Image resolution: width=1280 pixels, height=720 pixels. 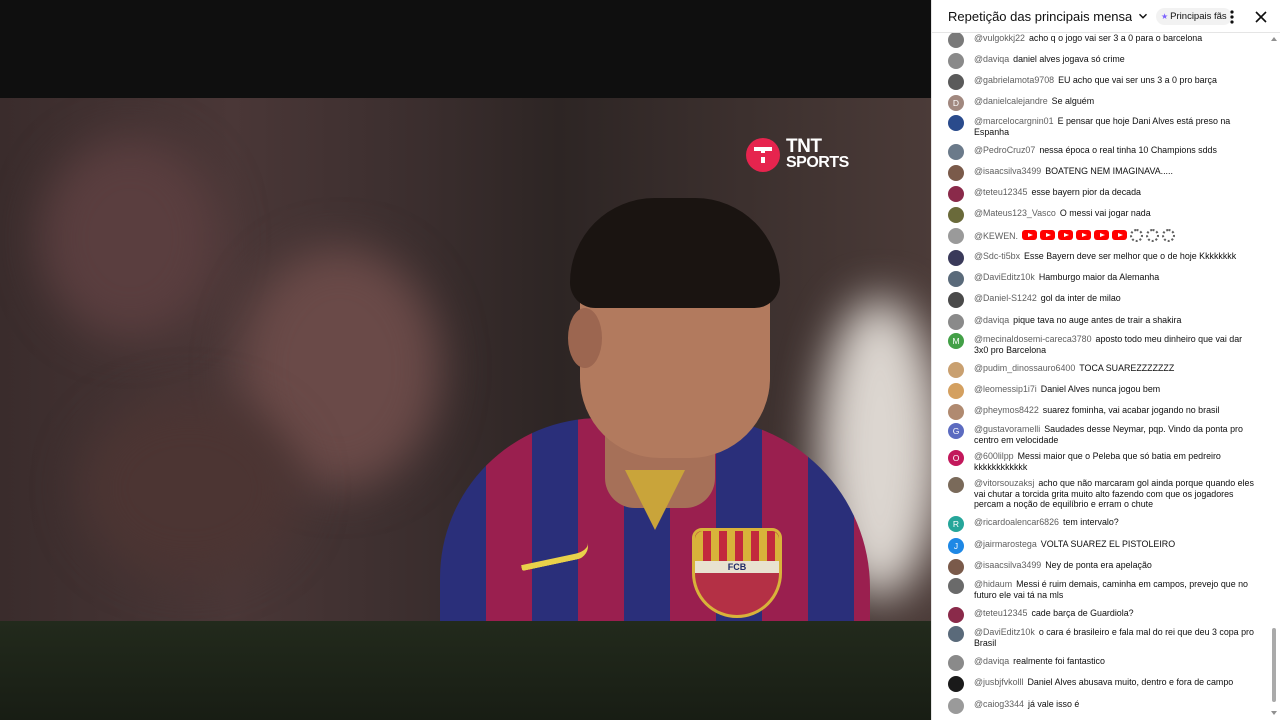 I want to click on chat-message: @daviqa realmente foi fantastico, so click(x=1108, y=663).